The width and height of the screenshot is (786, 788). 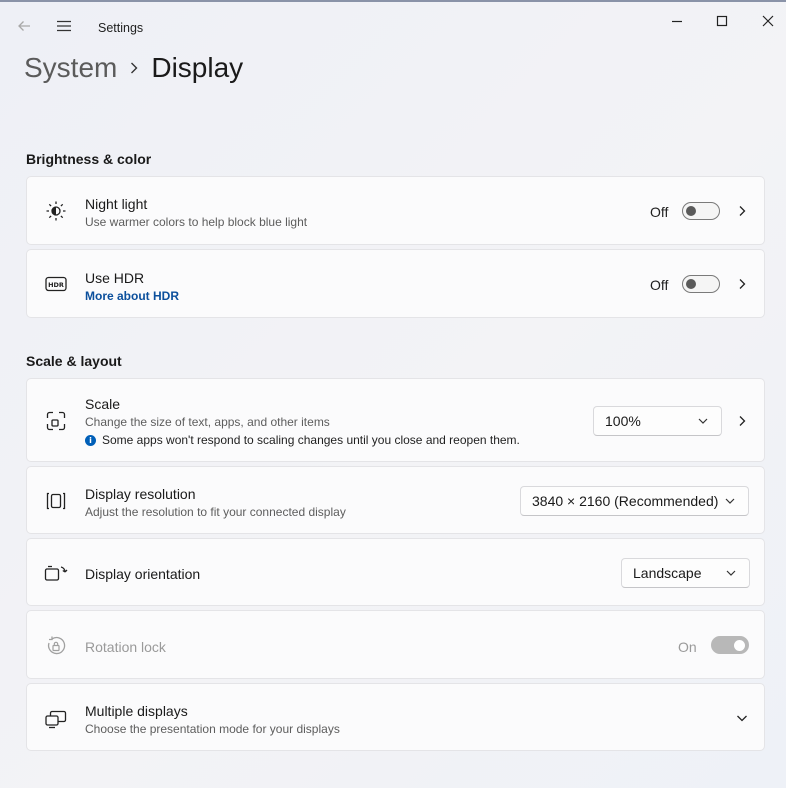 I want to click on navigation-menu-button, so click(x=64, y=26).